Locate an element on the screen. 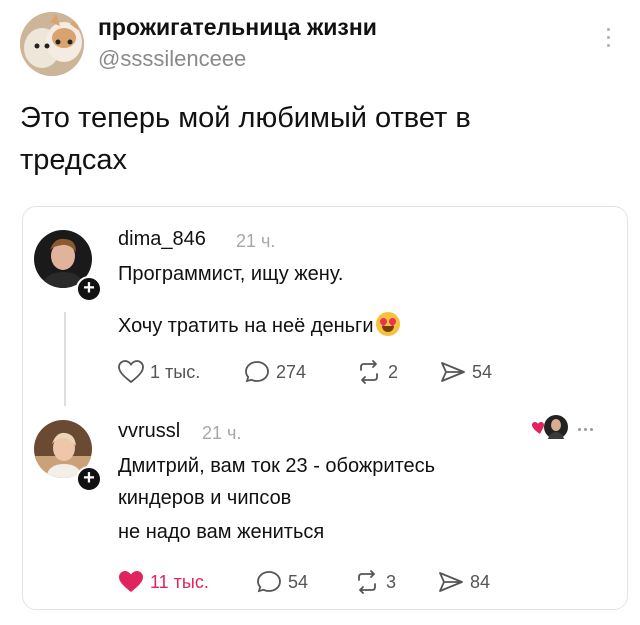  reply-like-count: 11 тыс. is located at coordinates (179, 581).